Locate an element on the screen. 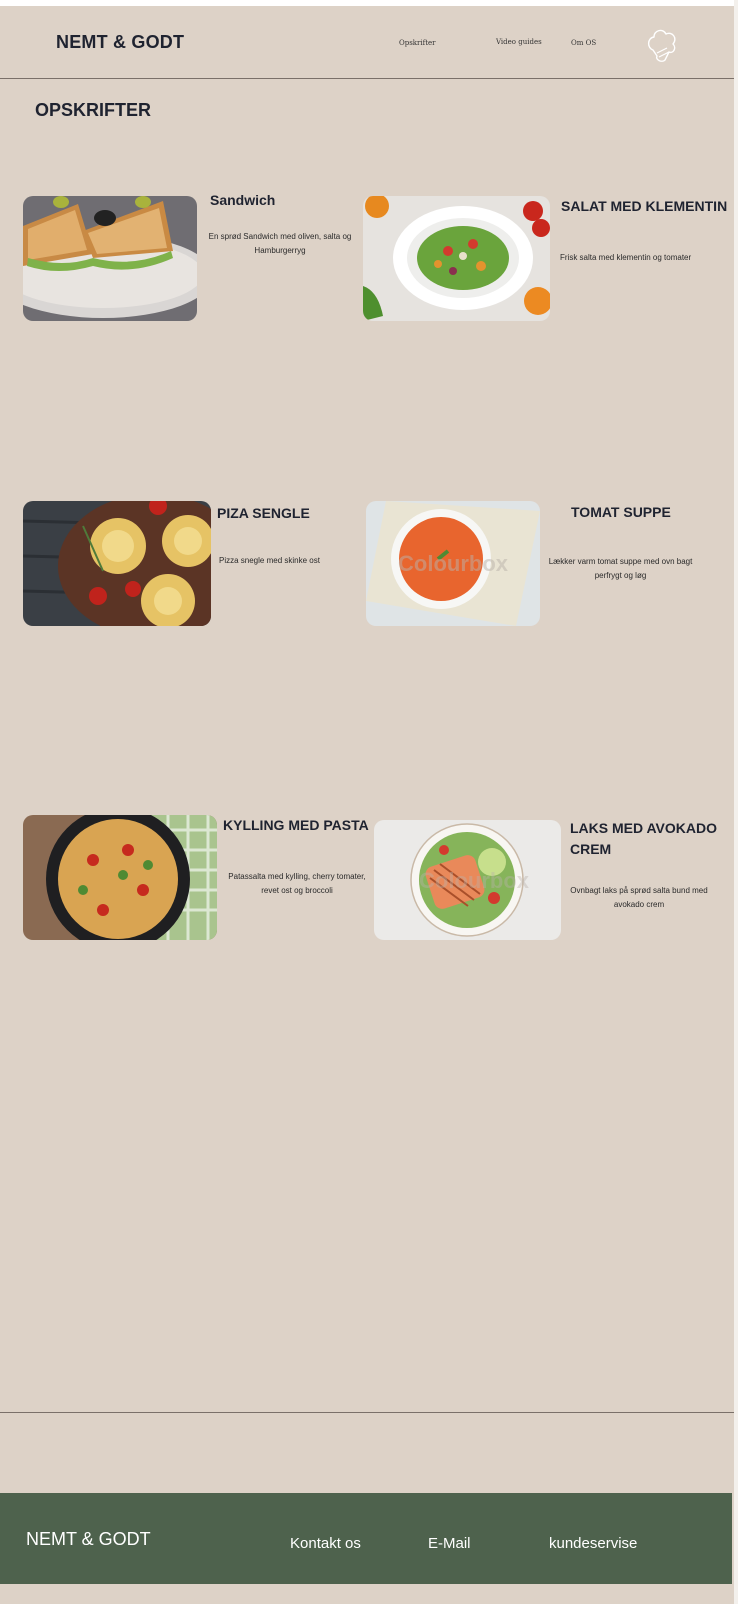 This screenshot has height=1604, width=738. nav-link-video-guides: Video guides is located at coordinates (519, 42).